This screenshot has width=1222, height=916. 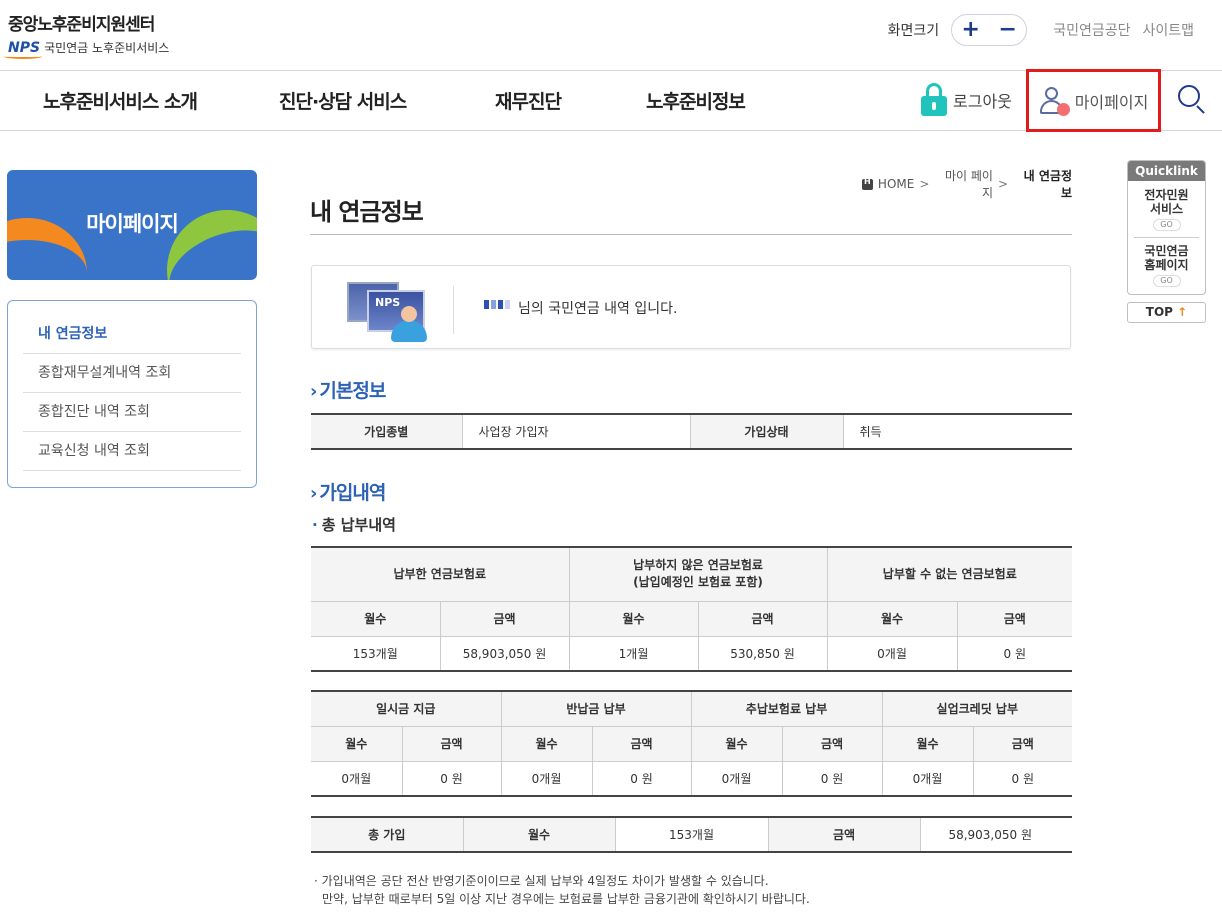 I want to click on mypage-label: 마이페이지, so click(x=1111, y=102).